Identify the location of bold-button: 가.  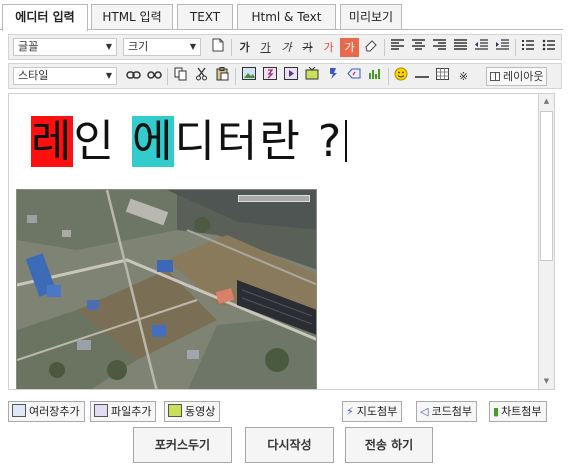
(244, 47).